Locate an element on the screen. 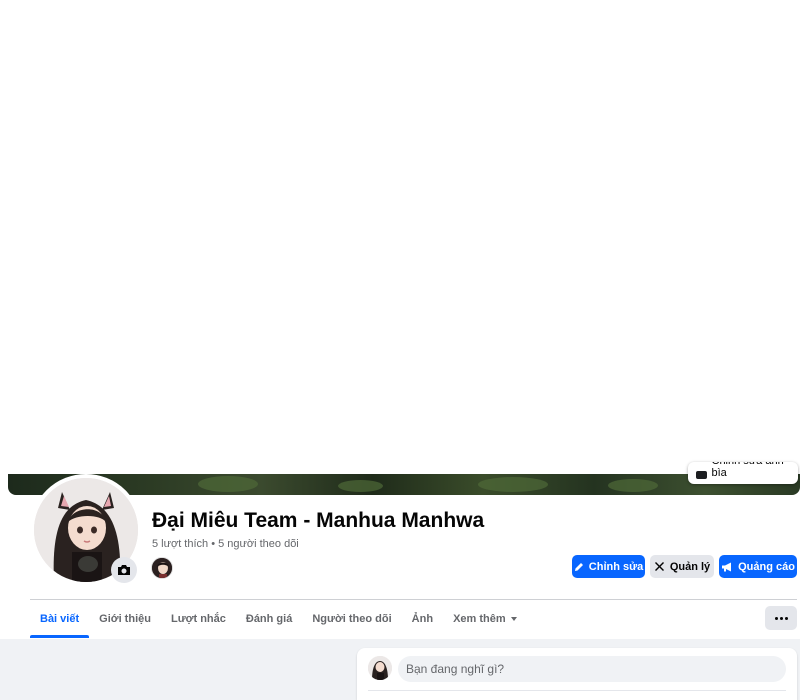 Image resolution: width=800 pixels, height=700 pixels. more-dots-icon is located at coordinates (781, 618).